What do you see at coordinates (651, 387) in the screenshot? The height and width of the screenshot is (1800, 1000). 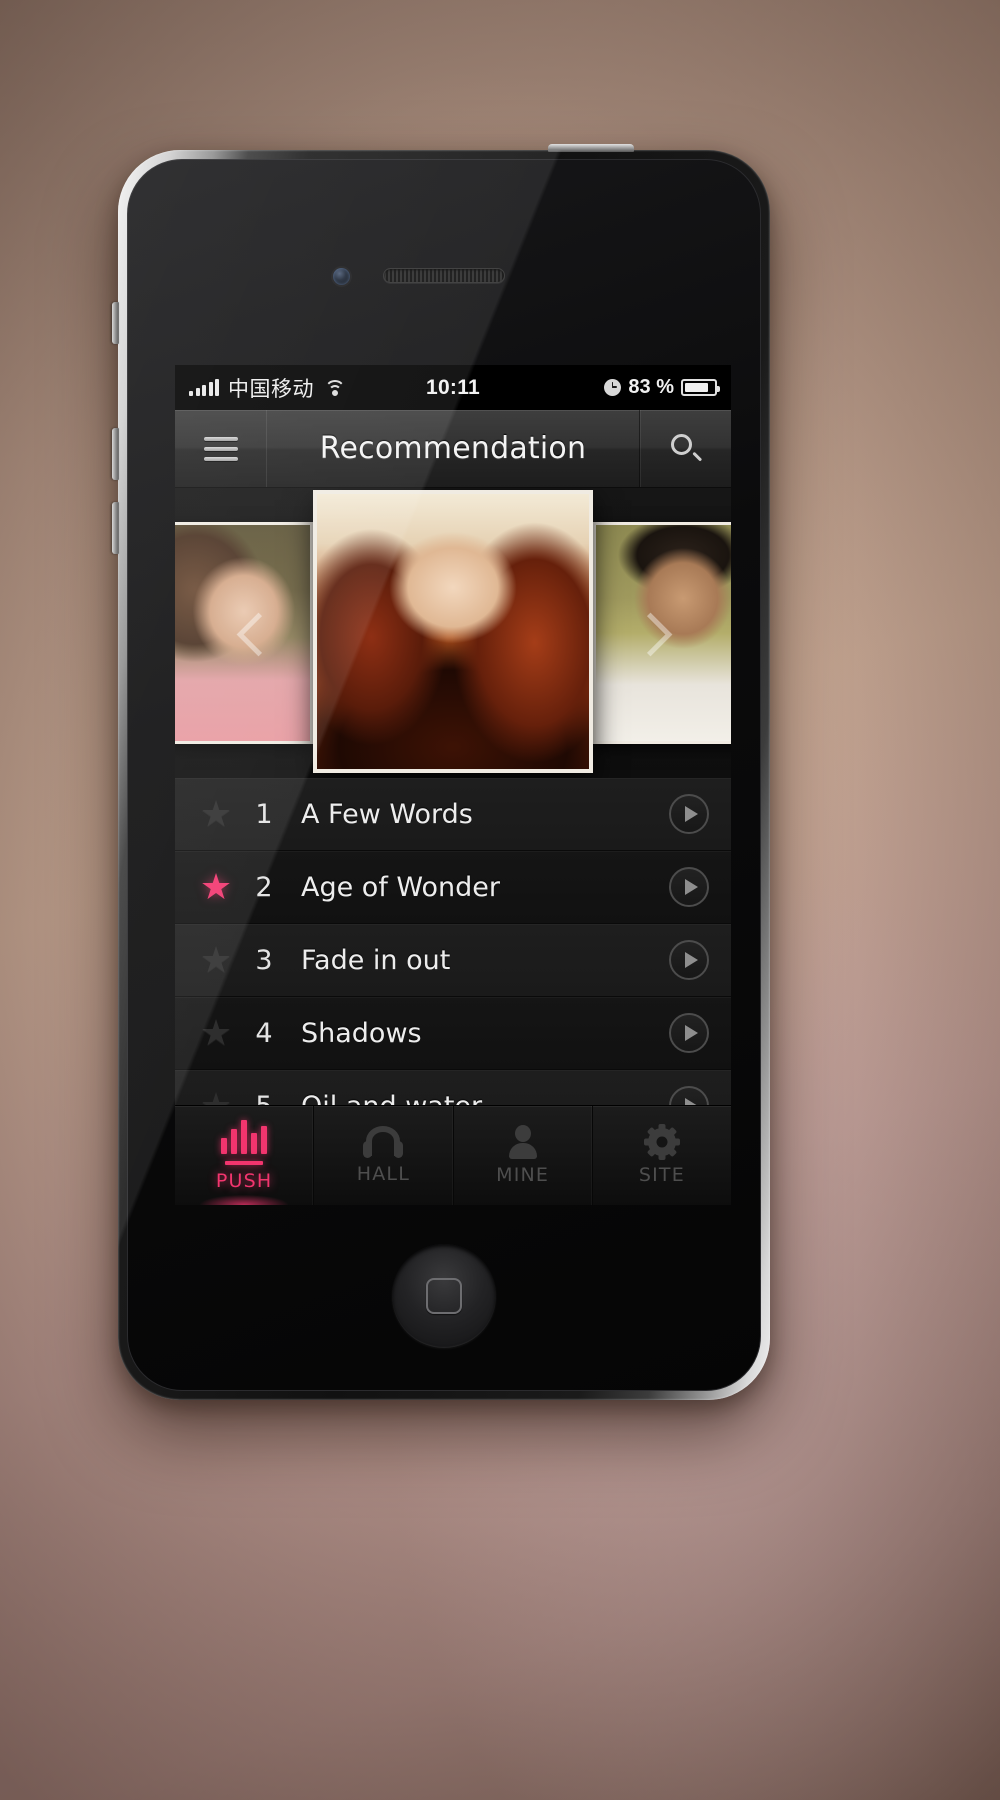 I see `battery-percent-label: 83 %` at bounding box center [651, 387].